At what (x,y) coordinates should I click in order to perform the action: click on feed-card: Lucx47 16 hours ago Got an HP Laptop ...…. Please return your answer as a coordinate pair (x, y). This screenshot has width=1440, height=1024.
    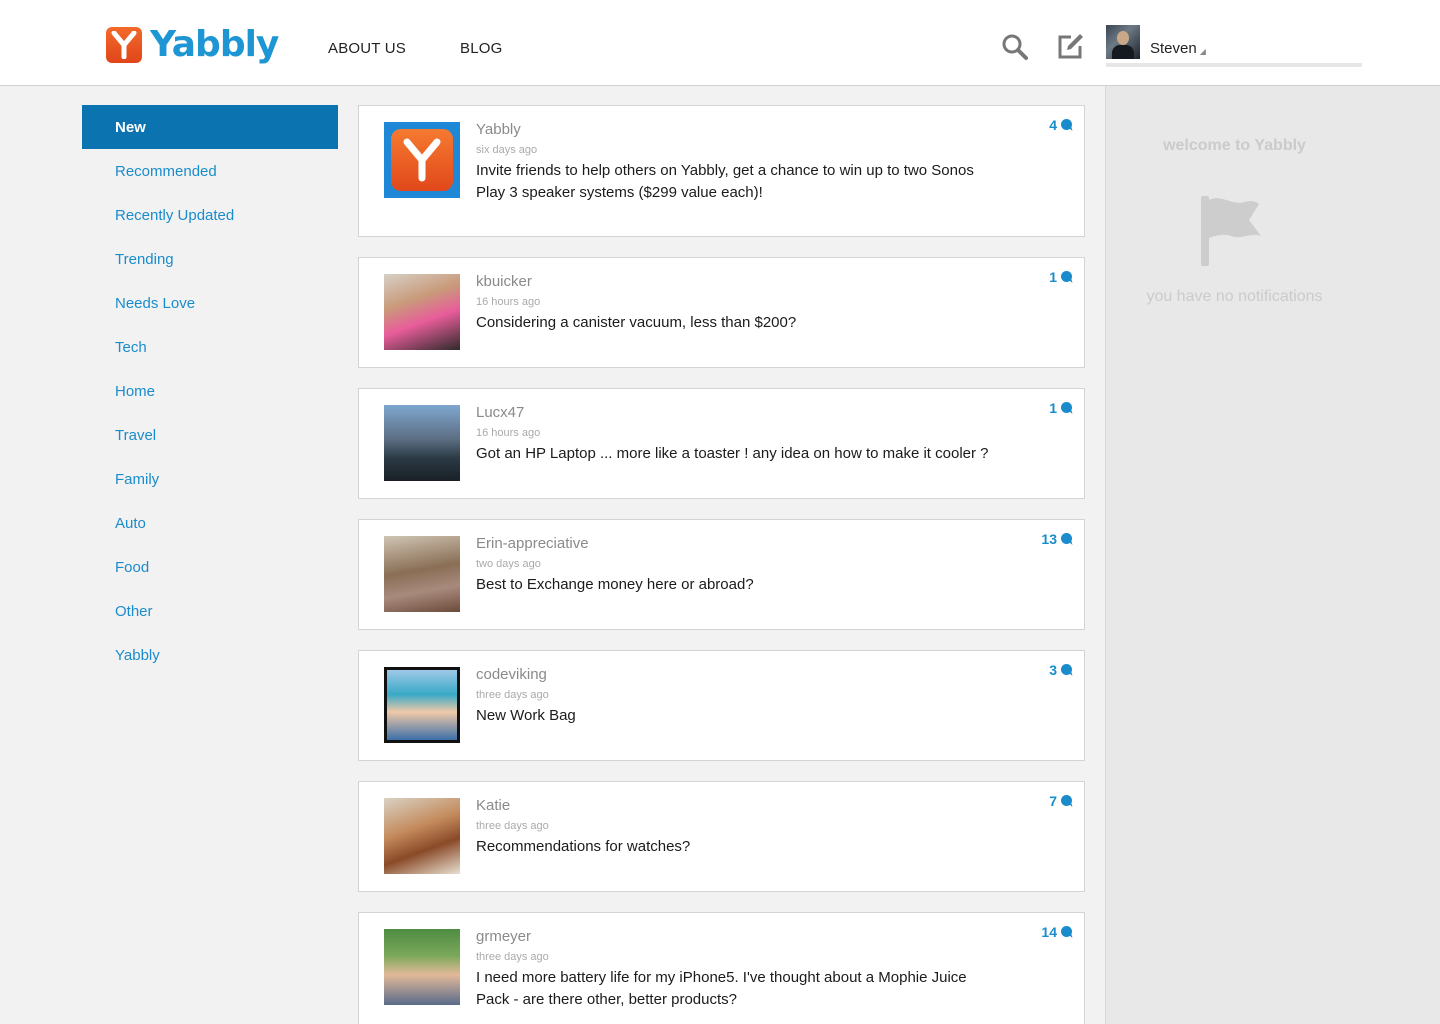
    Looking at the image, I should click on (721, 443).